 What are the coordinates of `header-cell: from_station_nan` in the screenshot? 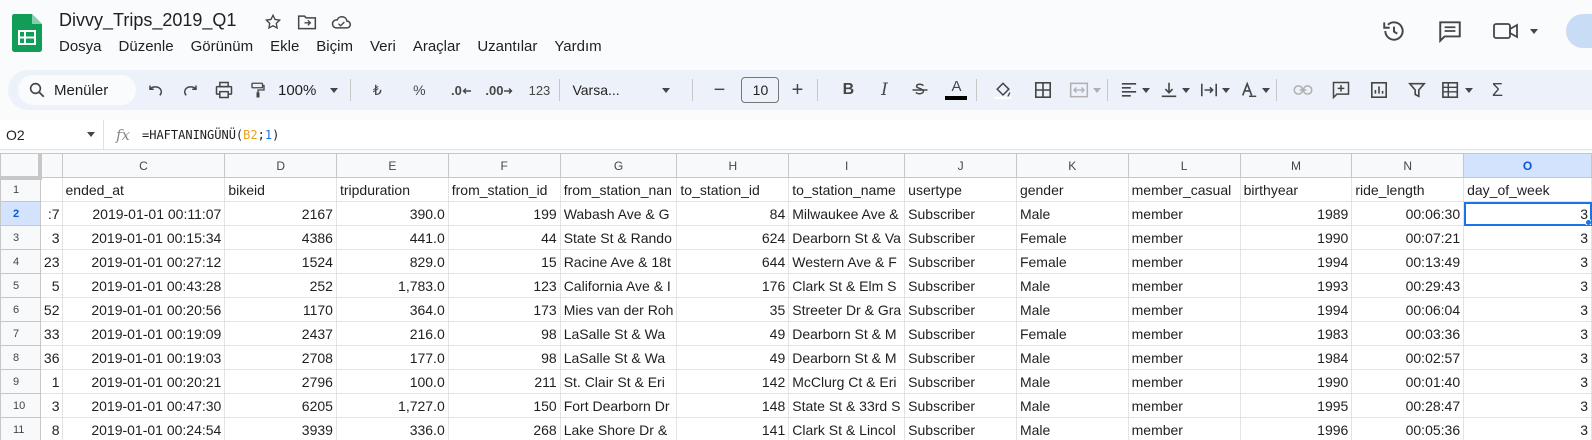 It's located at (618, 189).